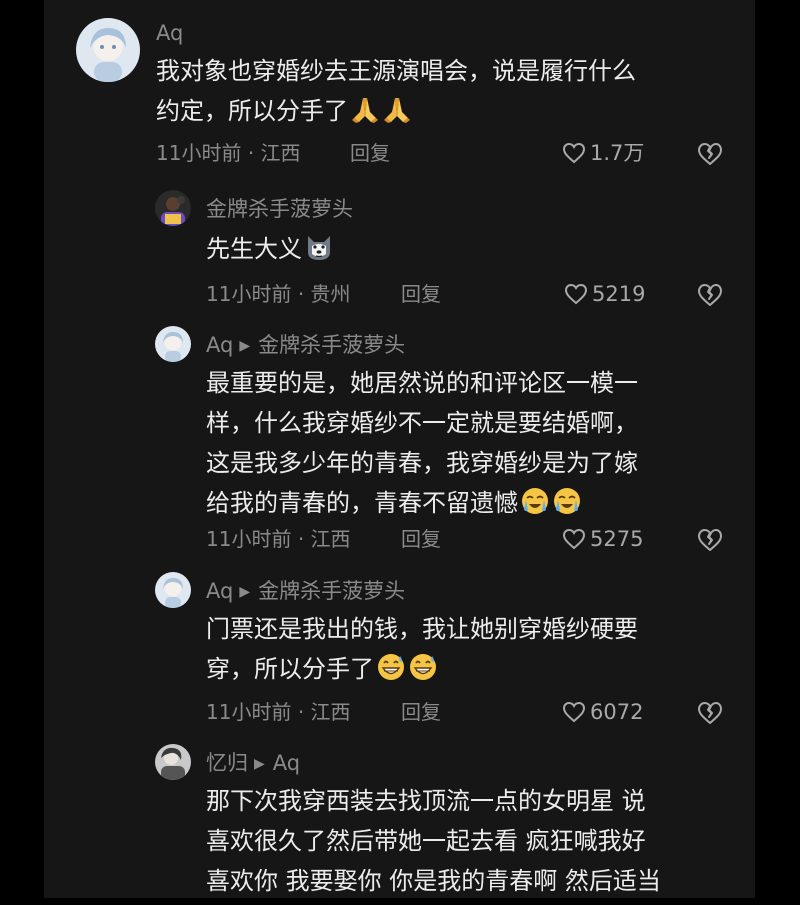 This screenshot has height=905, width=800. What do you see at coordinates (253, 763) in the screenshot?
I see `comment-username: 忆归 ▶ Aq` at bounding box center [253, 763].